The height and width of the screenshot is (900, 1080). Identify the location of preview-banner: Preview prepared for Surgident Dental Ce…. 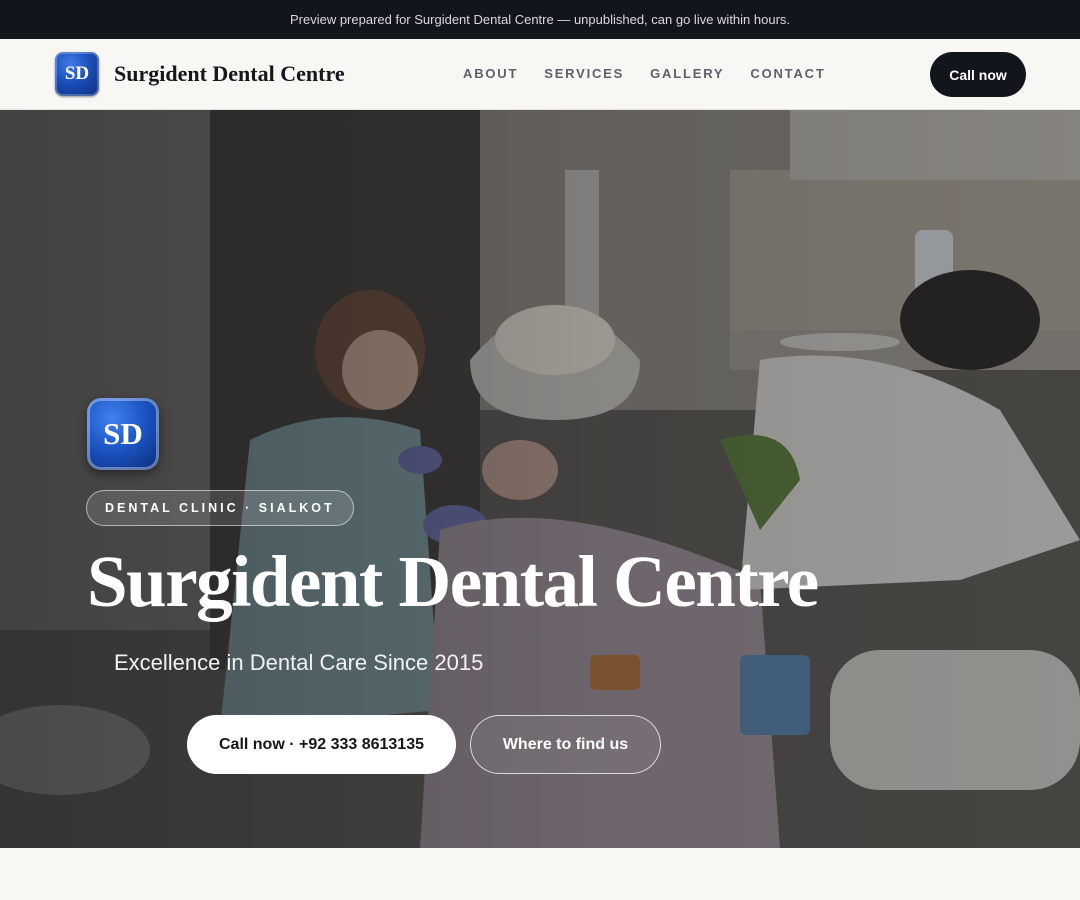
(540, 19).